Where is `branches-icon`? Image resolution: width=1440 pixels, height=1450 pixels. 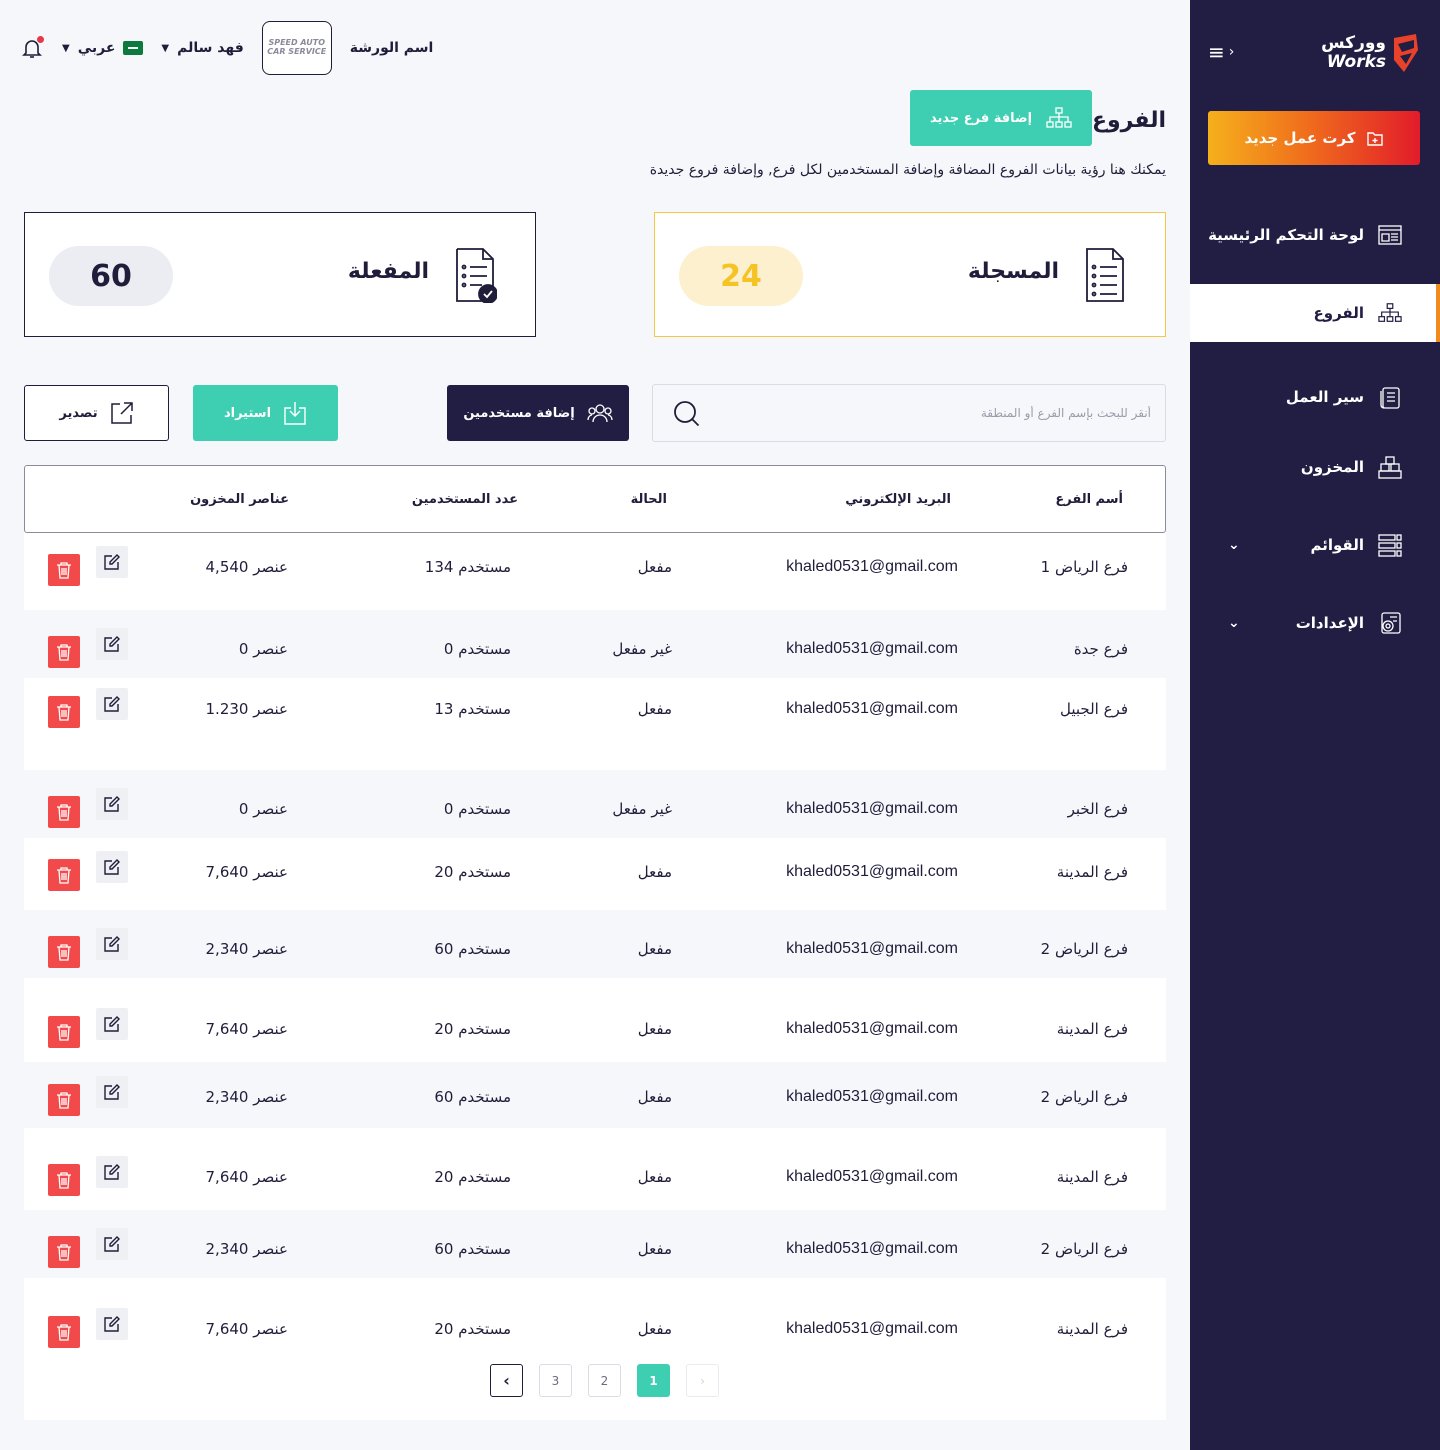
branches-icon is located at coordinates (1059, 117).